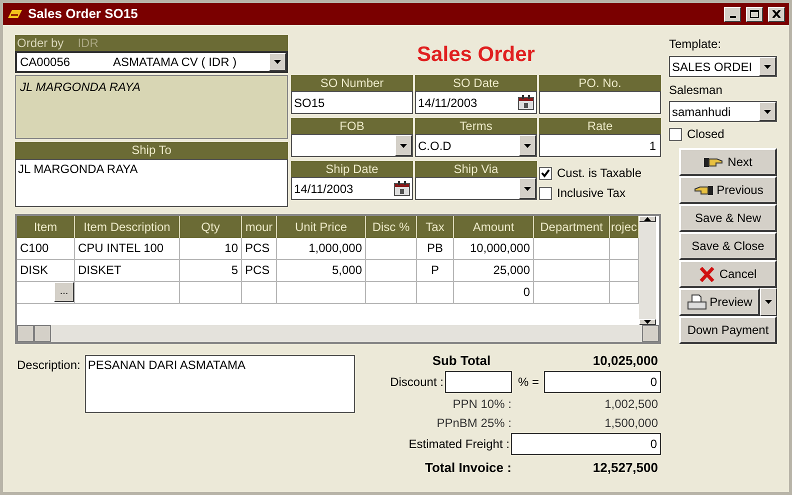  What do you see at coordinates (526, 292) in the screenshot?
I see `table-cell: 0` at bounding box center [526, 292].